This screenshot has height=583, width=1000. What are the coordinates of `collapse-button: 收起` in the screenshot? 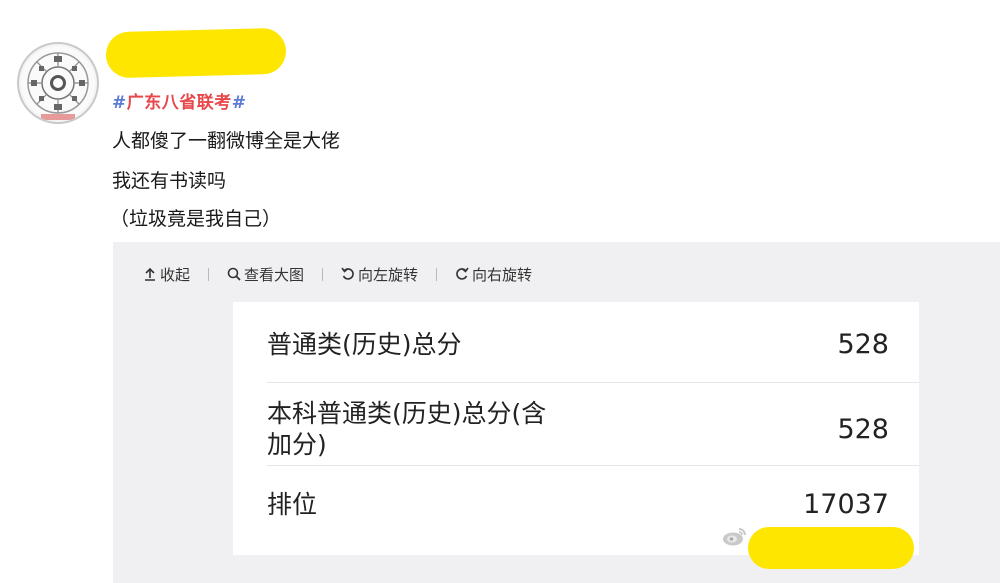 It's located at (166, 274).